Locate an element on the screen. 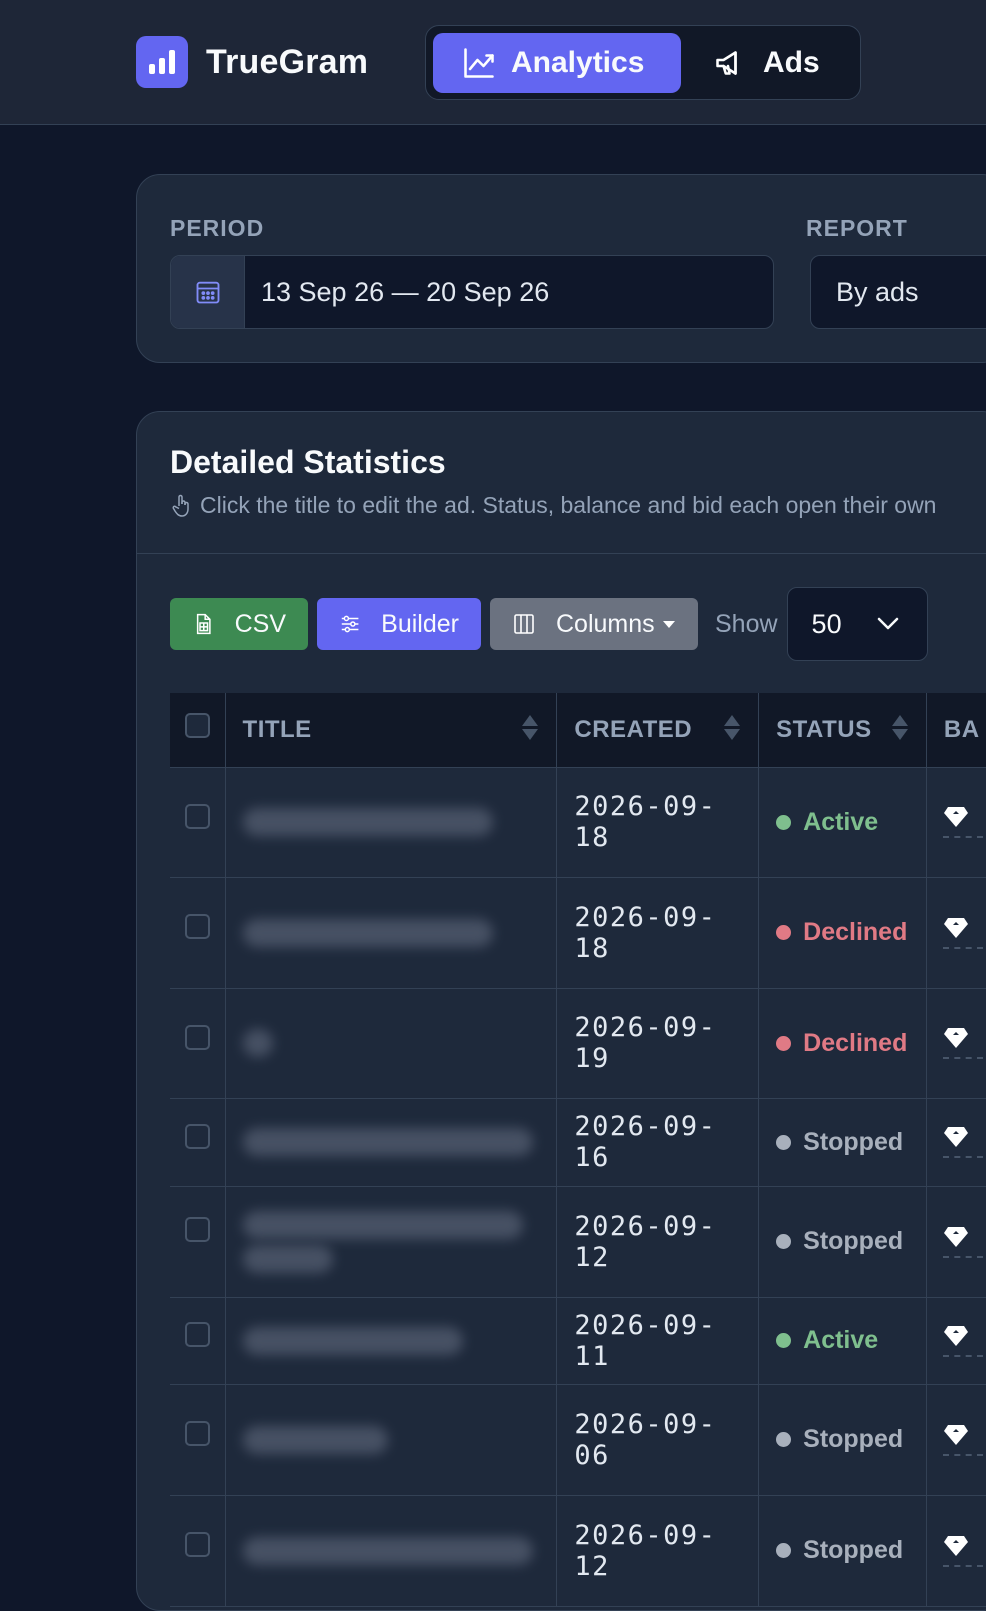 Image resolution: width=986 pixels, height=1611 pixels. csv-label: CSV is located at coordinates (260, 623).